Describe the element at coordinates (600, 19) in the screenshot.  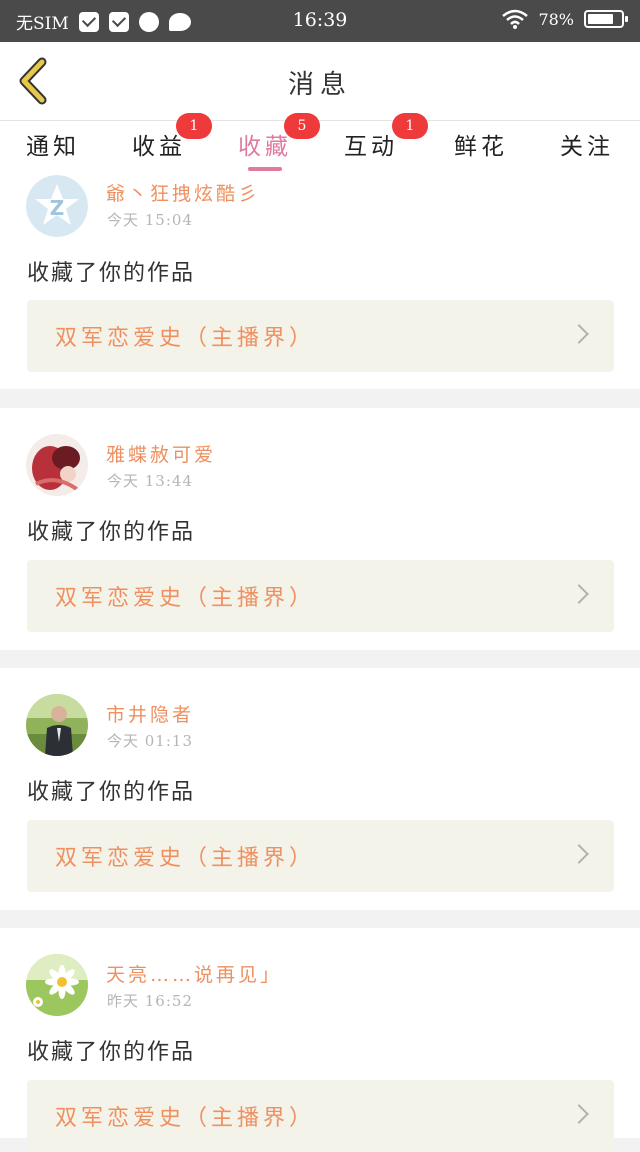
I see `battery-fill` at that location.